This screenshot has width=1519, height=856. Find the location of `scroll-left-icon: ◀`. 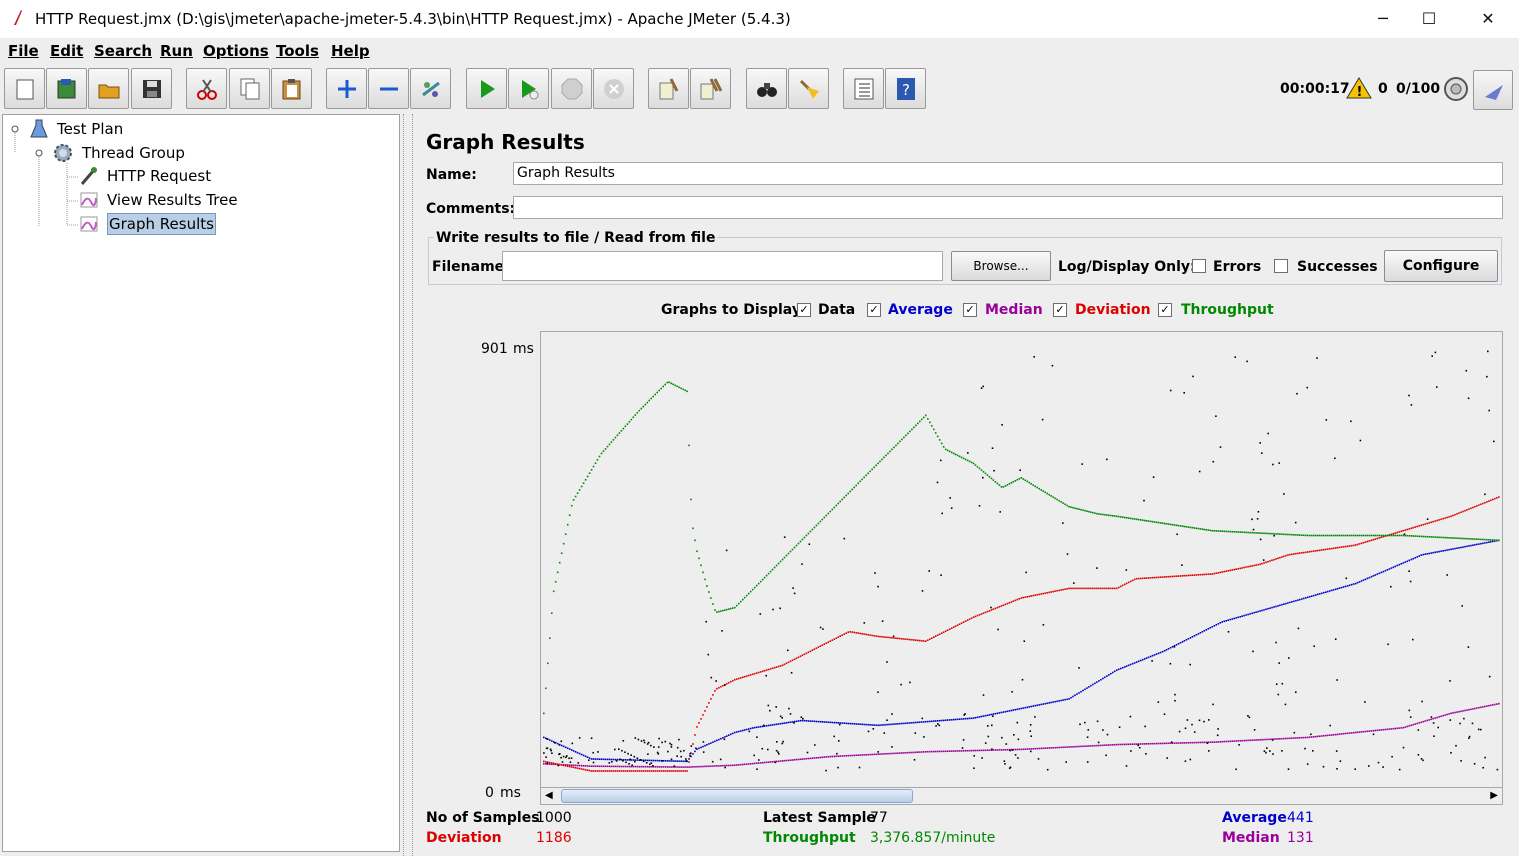

scroll-left-icon: ◀ is located at coordinates (549, 795).